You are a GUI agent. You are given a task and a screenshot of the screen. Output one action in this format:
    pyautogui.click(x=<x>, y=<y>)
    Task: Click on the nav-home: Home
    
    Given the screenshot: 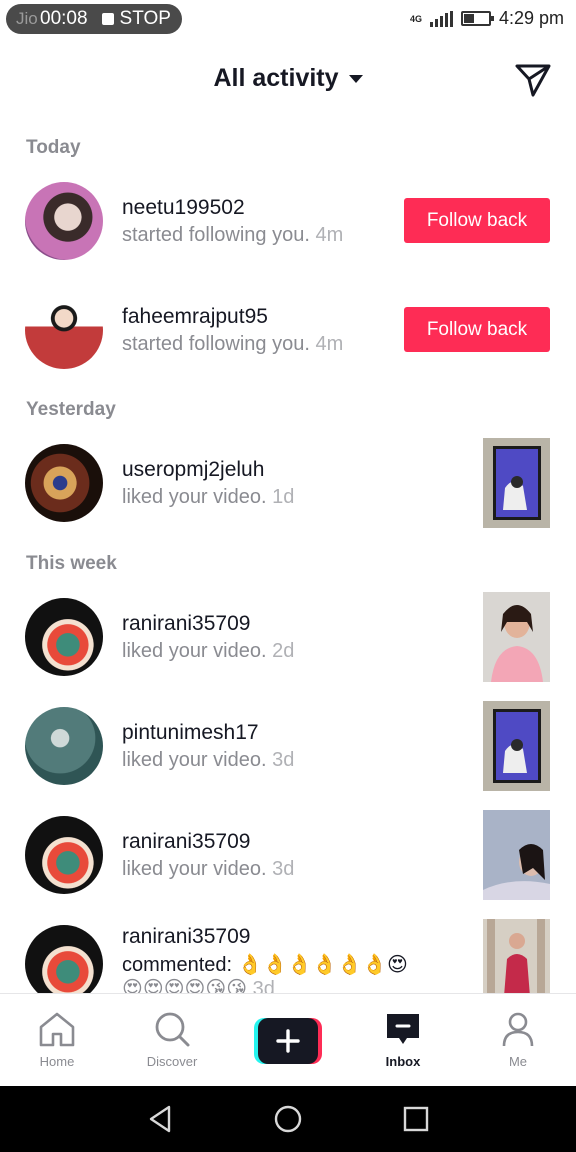 What is the action you would take?
    pyautogui.click(x=57, y=1040)
    